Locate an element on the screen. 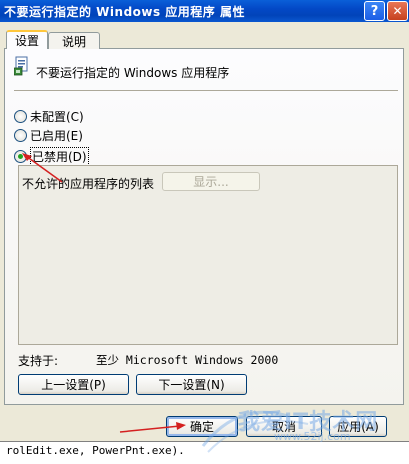  background-window-text: rolEdit.exe, PowerPnt.exe). is located at coordinates (204, 452).